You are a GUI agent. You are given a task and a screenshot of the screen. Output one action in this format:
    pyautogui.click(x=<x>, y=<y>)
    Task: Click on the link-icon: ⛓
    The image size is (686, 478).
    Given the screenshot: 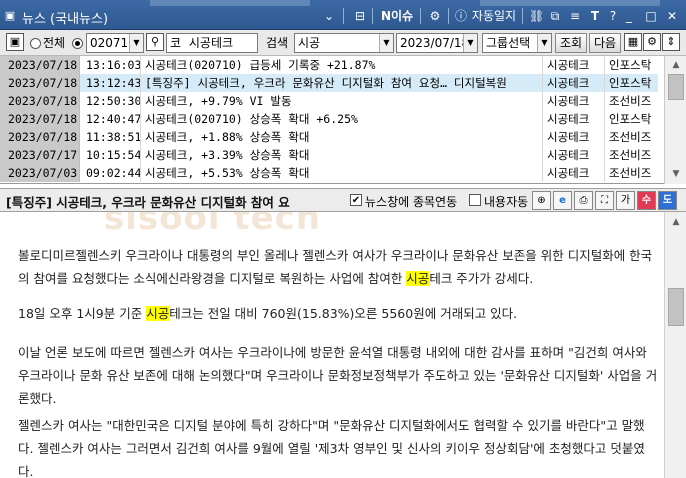 What is the action you would take?
    pyautogui.click(x=536, y=16)
    